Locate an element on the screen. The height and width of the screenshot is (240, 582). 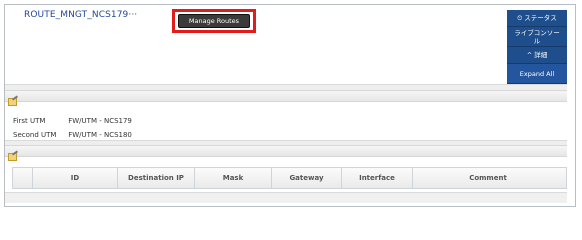
section-header-info is located at coordinates (286, 96).